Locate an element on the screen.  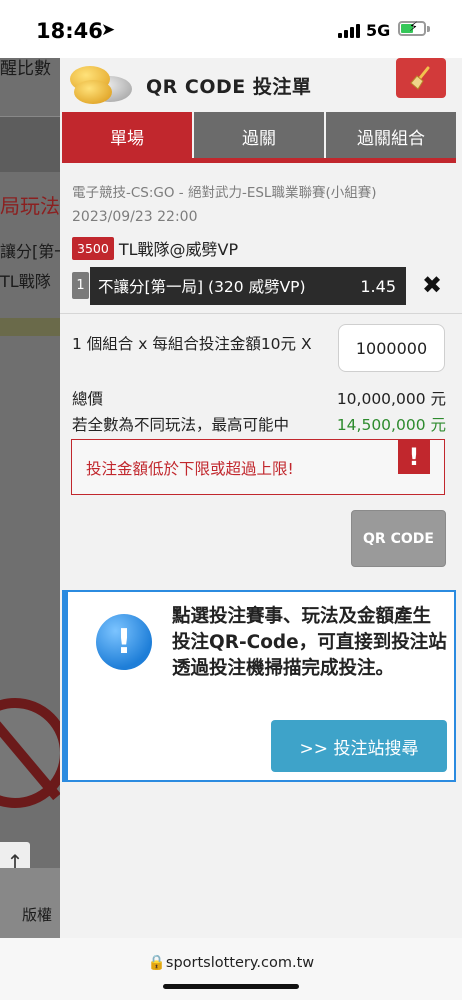
tab-parlay-combo: 過關組合 is located at coordinates (391, 136).